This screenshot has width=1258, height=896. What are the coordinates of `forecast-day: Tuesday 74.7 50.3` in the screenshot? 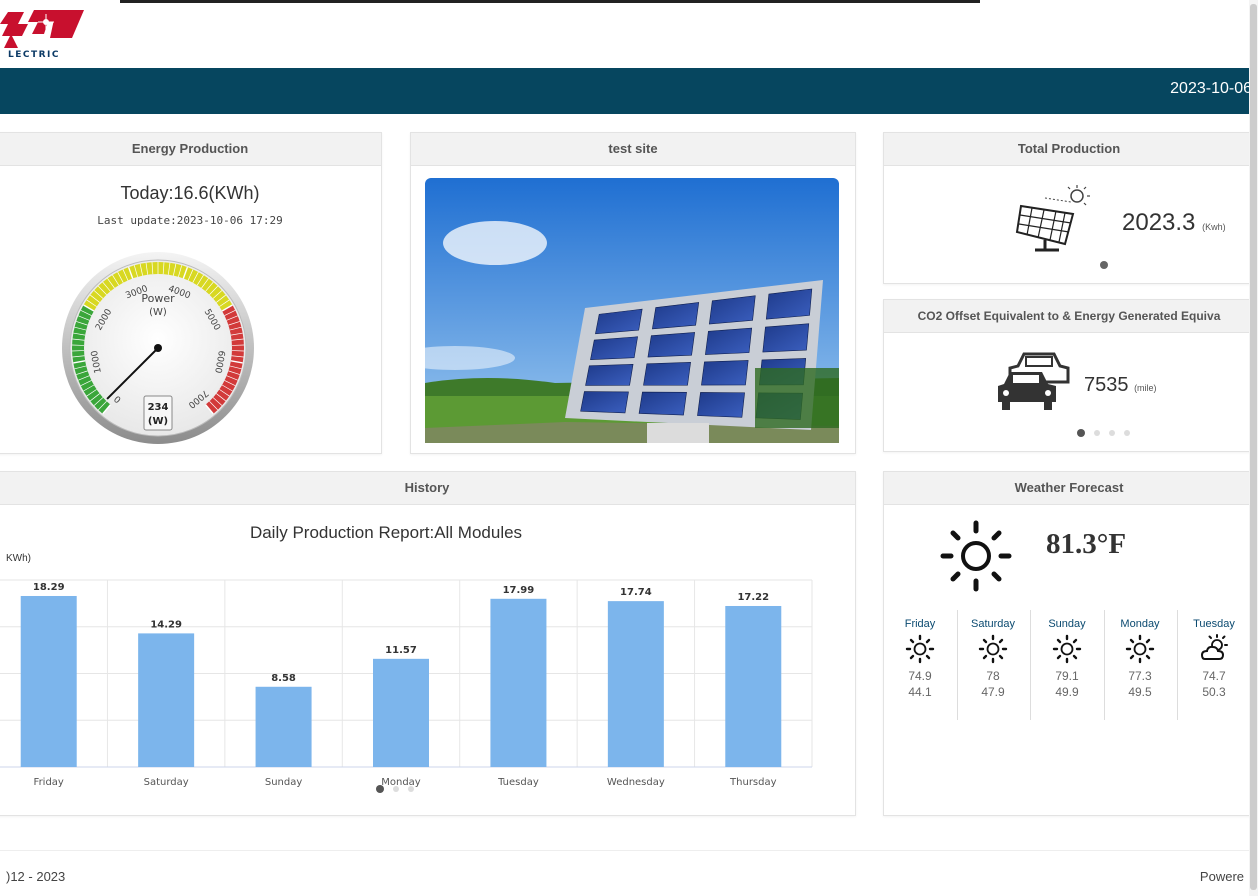 It's located at (1214, 659).